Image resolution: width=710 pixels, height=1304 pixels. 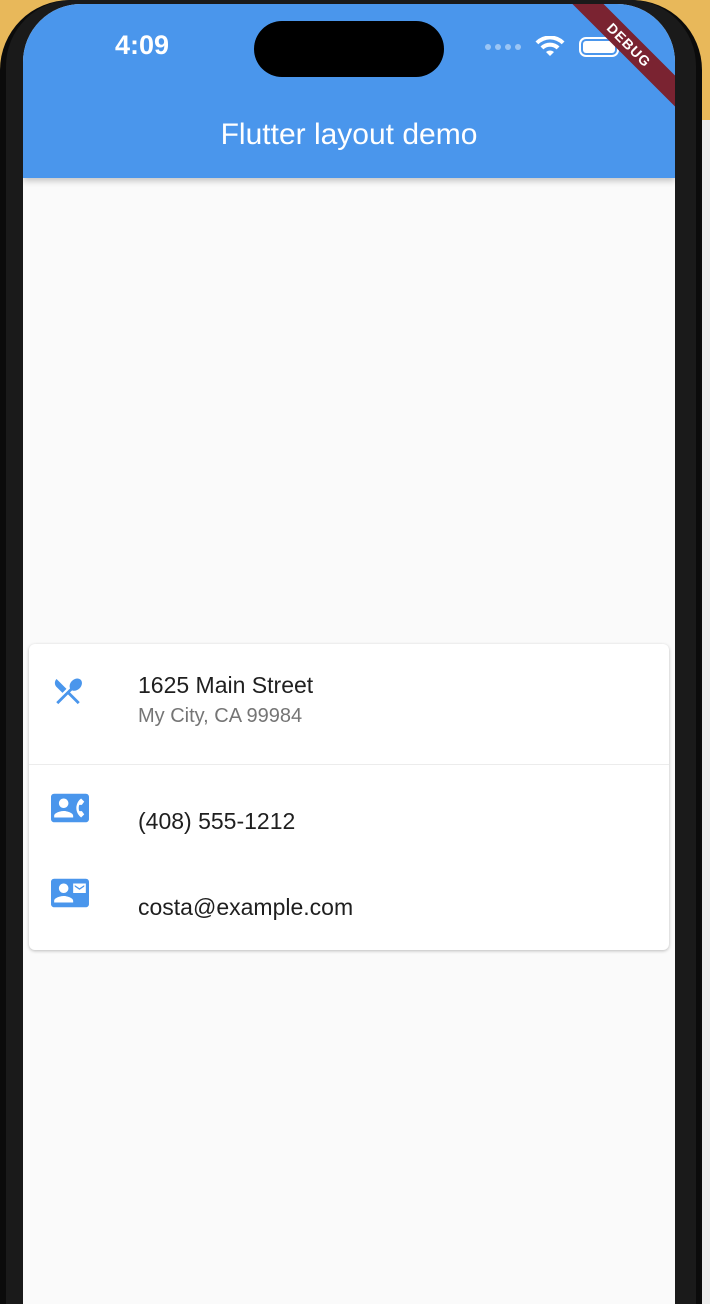 I want to click on dynamic-island, so click(x=349, y=49).